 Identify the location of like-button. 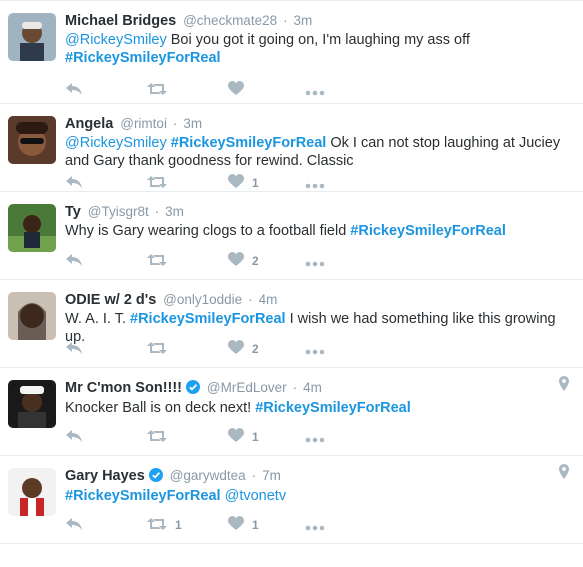
(240, 90).